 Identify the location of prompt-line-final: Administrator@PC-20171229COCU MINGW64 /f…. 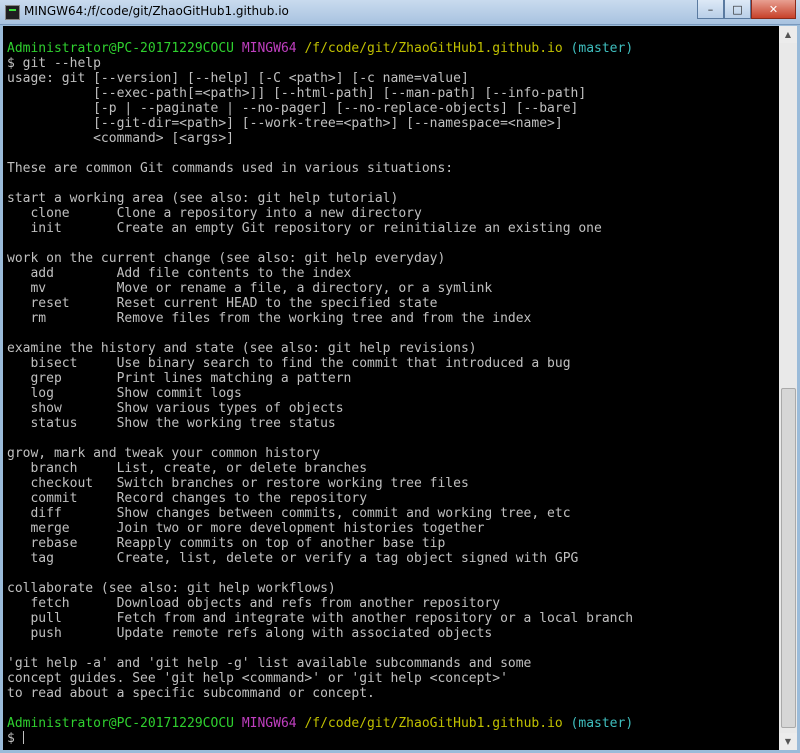
(320, 723).